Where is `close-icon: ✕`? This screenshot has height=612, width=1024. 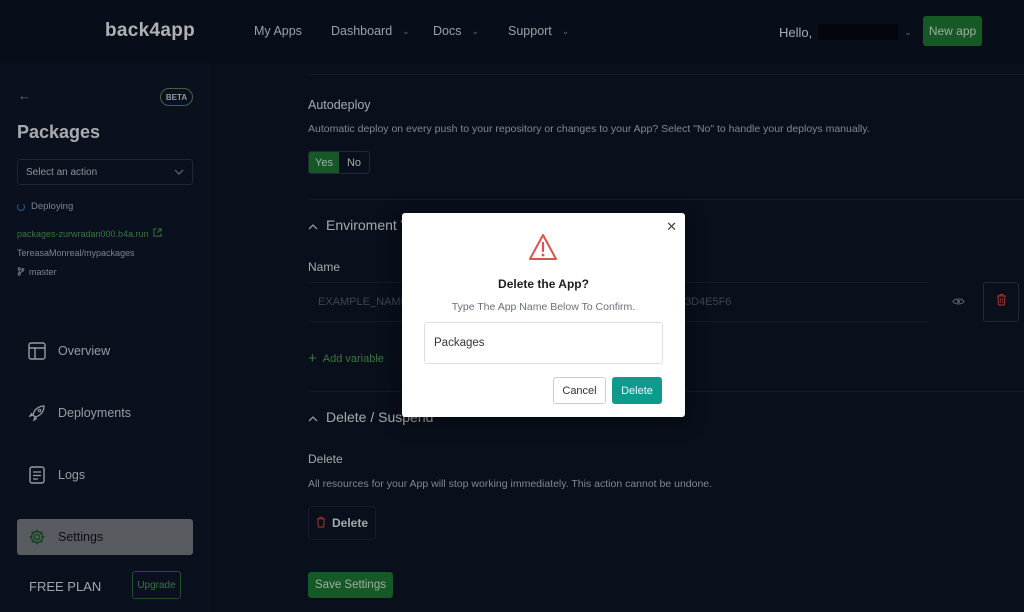 close-icon: ✕ is located at coordinates (671, 227).